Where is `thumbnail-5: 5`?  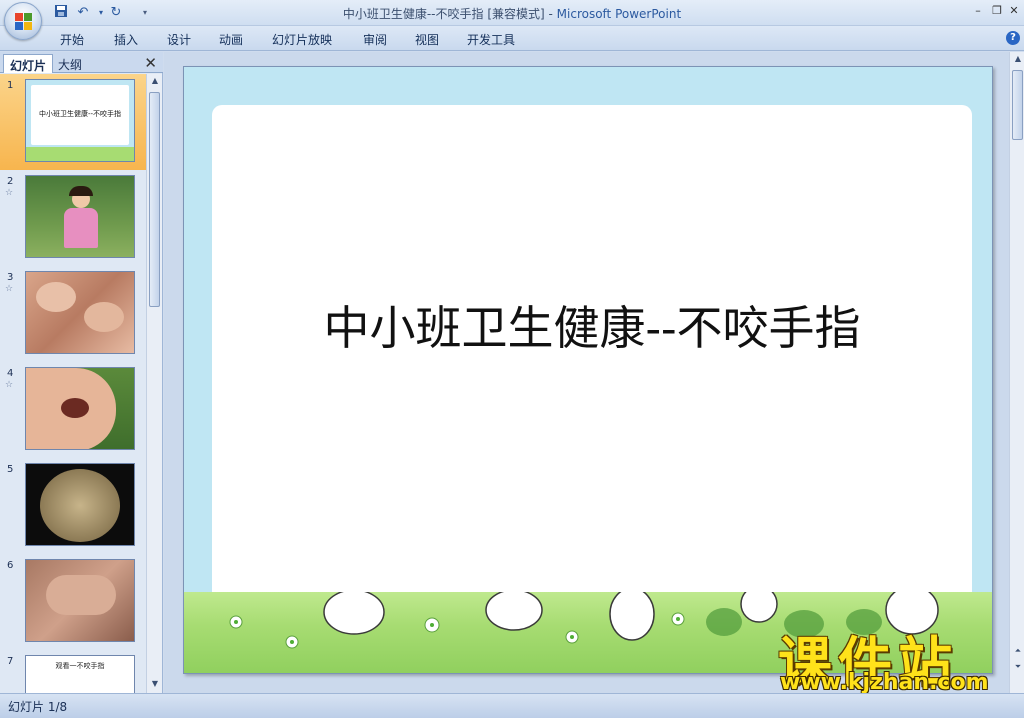
thumbnail-5: 5 is located at coordinates (73, 506).